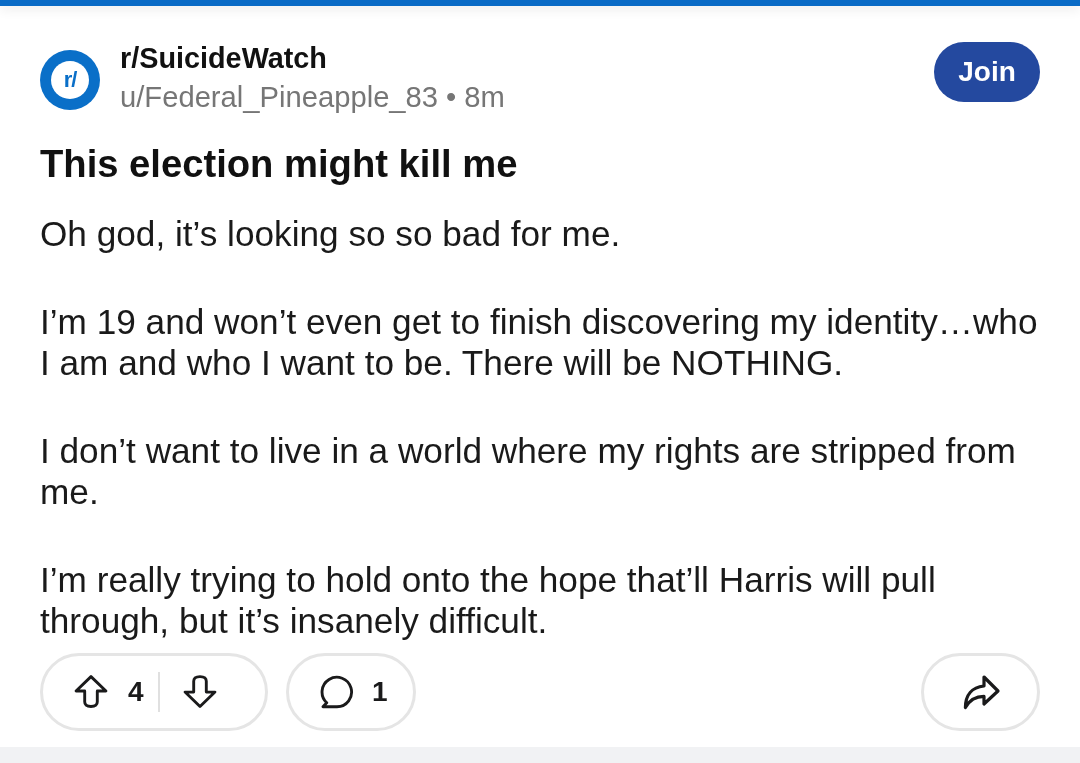 This screenshot has width=1080, height=763. What do you see at coordinates (528, 471) in the screenshot?
I see `post-paragraph: I don’t want to live in a world where my rights are stripped from me.` at bounding box center [528, 471].